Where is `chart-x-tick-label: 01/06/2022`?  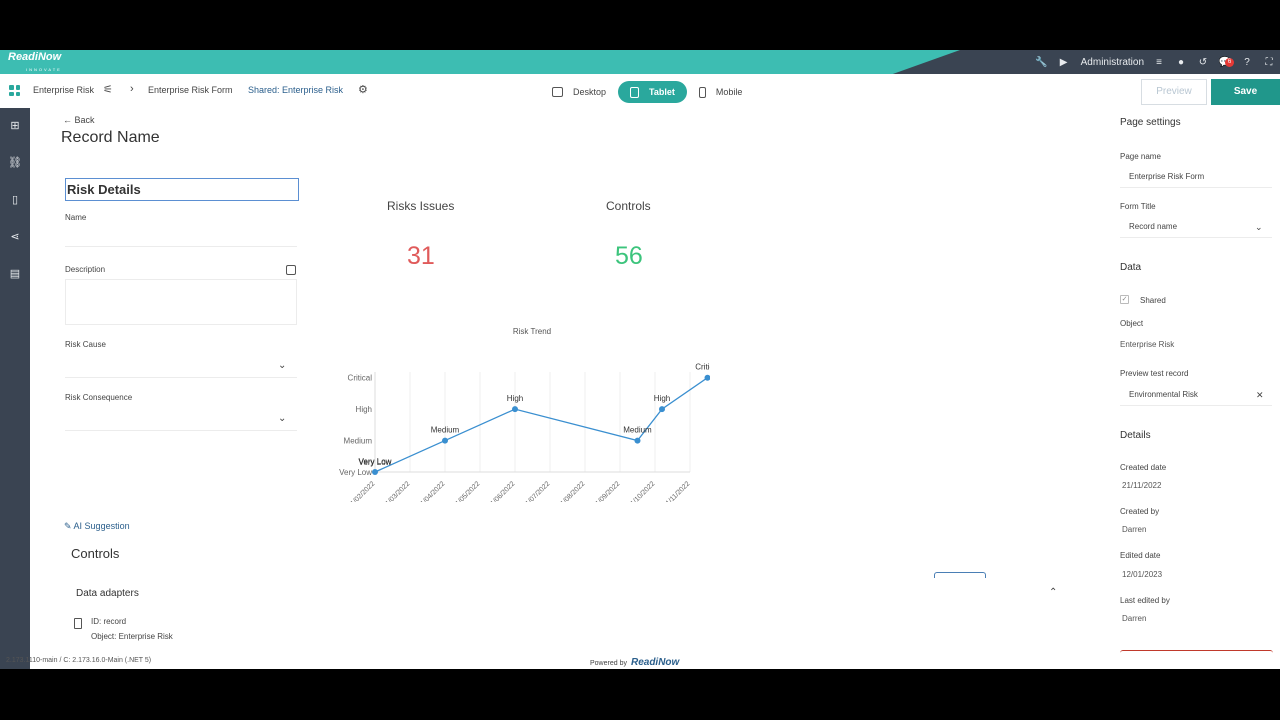 chart-x-tick-label: 01/06/2022 is located at coordinates (502, 491).